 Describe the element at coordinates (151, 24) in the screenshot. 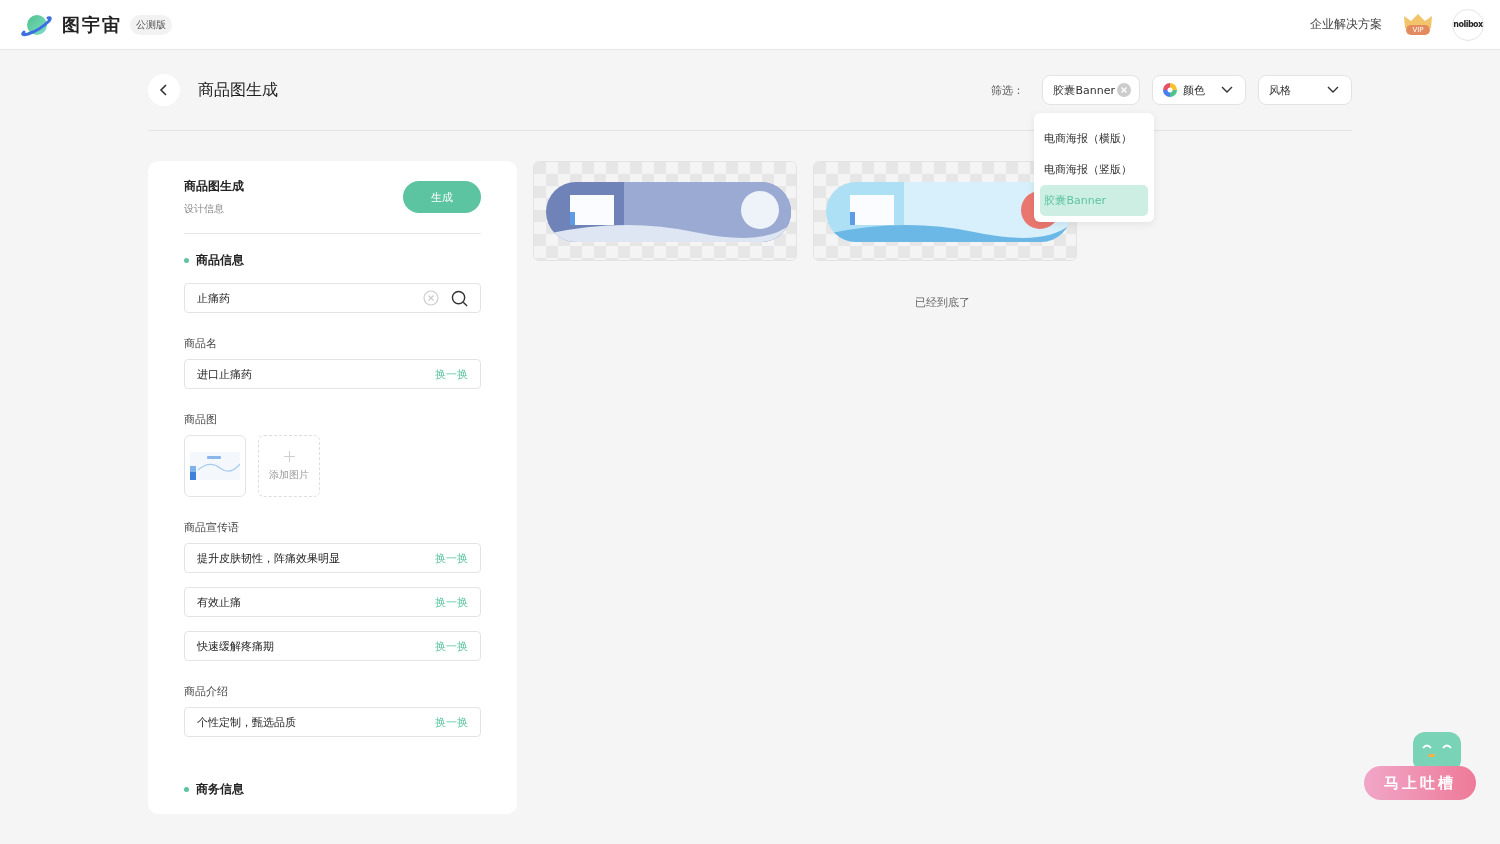

I see `beta-badge: 公测版` at that location.